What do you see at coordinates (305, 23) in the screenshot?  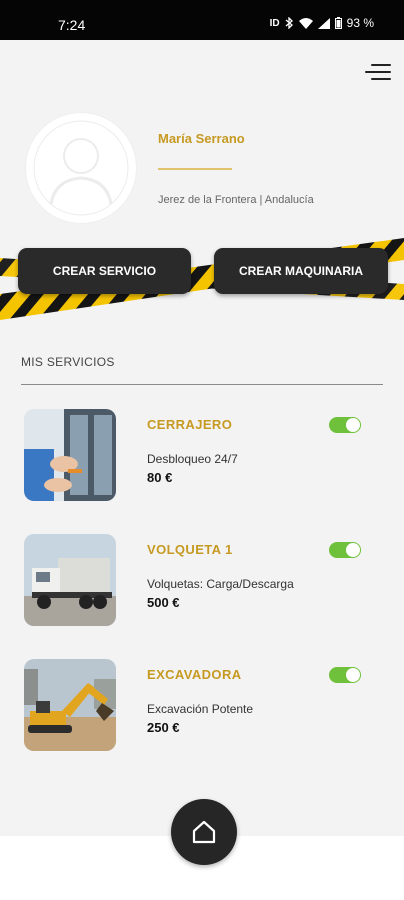 I see `wifi-icon` at bounding box center [305, 23].